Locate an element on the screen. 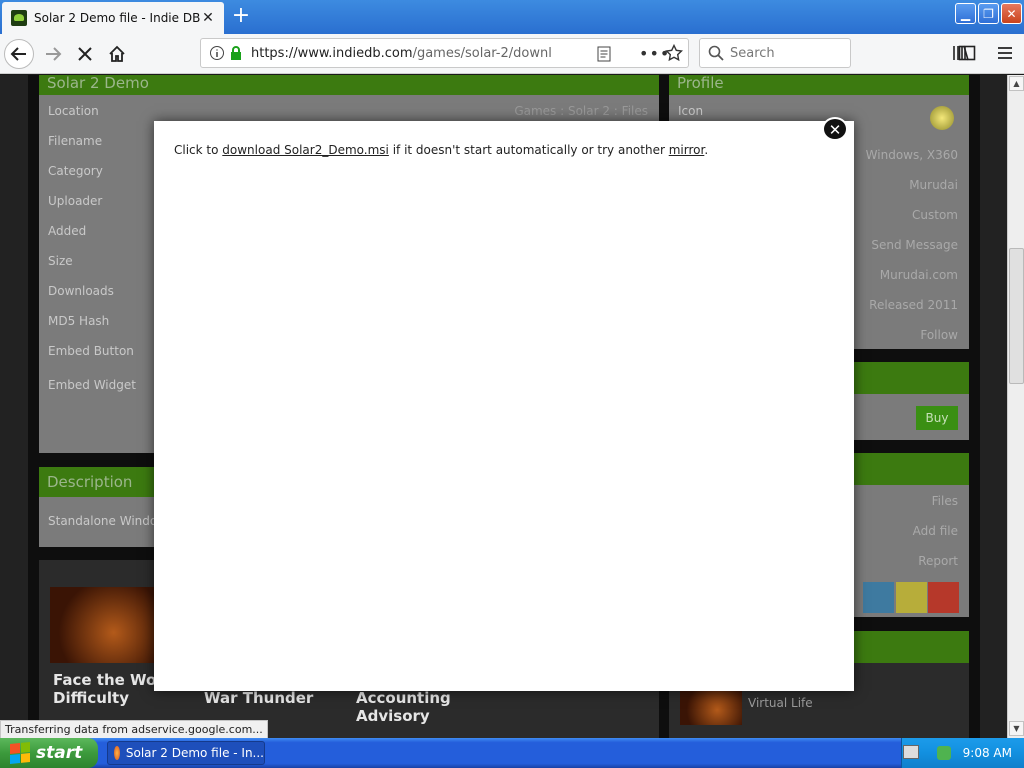 This screenshot has width=1024, height=768. row-label-uploader: Uploader is located at coordinates (75, 201).